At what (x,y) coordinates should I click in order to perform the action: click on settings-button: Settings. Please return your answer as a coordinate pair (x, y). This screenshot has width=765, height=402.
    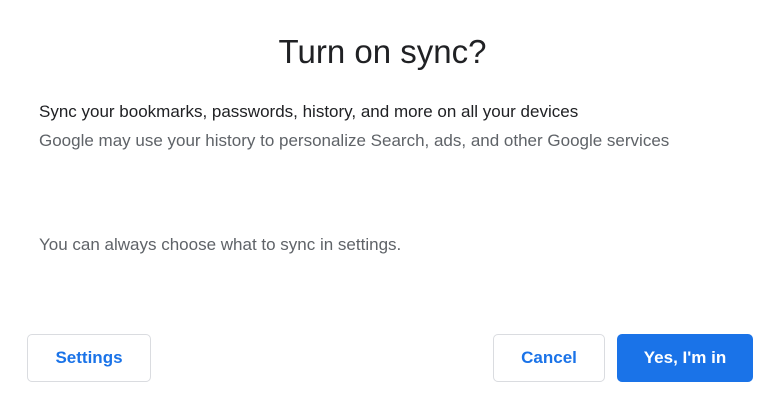
    Looking at the image, I should click on (89, 358).